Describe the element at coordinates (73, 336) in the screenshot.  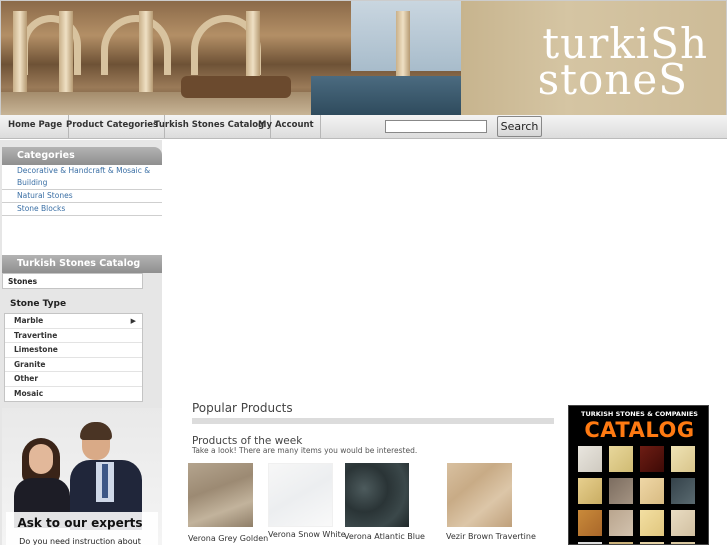
I see `stone-type-travertine: Travertine` at that location.